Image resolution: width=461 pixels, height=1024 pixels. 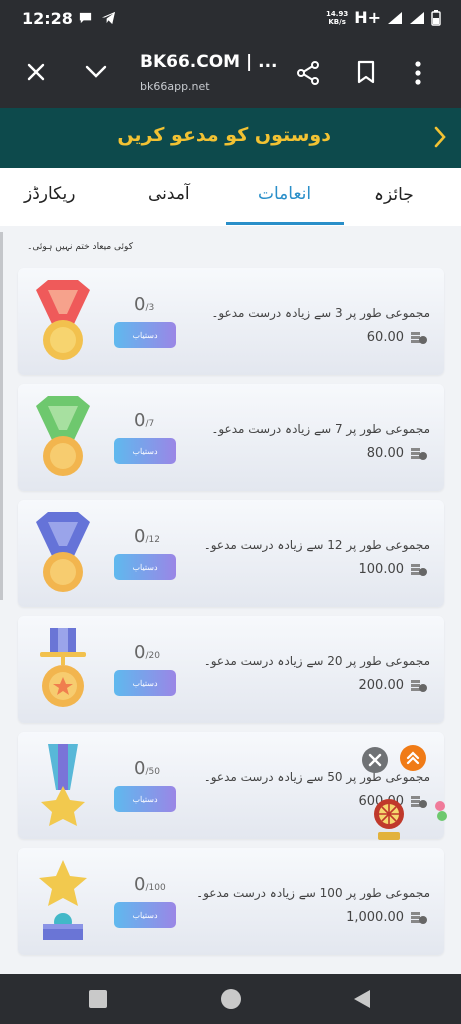 What do you see at coordinates (436, 17) in the screenshot?
I see `battery-icon` at bounding box center [436, 17].